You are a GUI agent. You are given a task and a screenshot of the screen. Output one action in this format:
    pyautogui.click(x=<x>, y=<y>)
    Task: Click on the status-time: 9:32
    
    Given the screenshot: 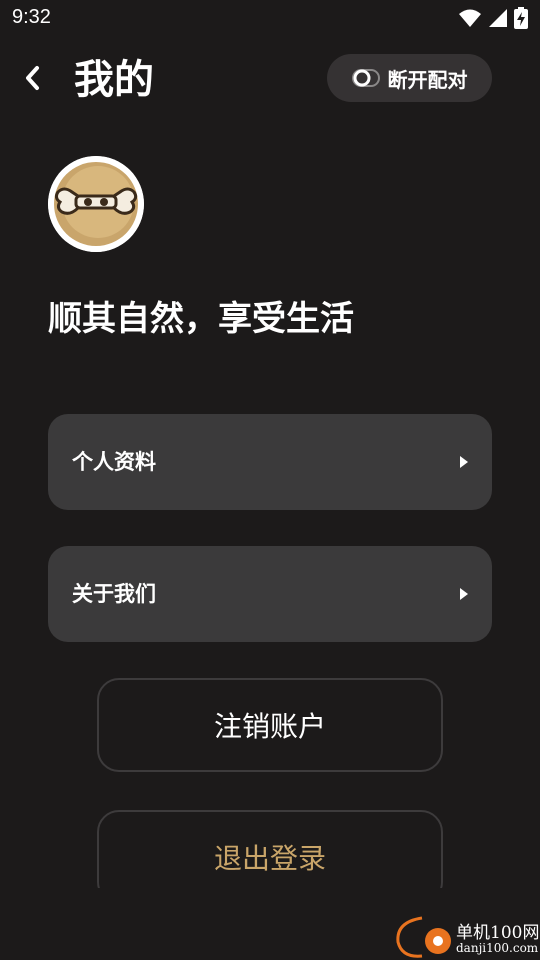 What is the action you would take?
    pyautogui.click(x=31, y=17)
    